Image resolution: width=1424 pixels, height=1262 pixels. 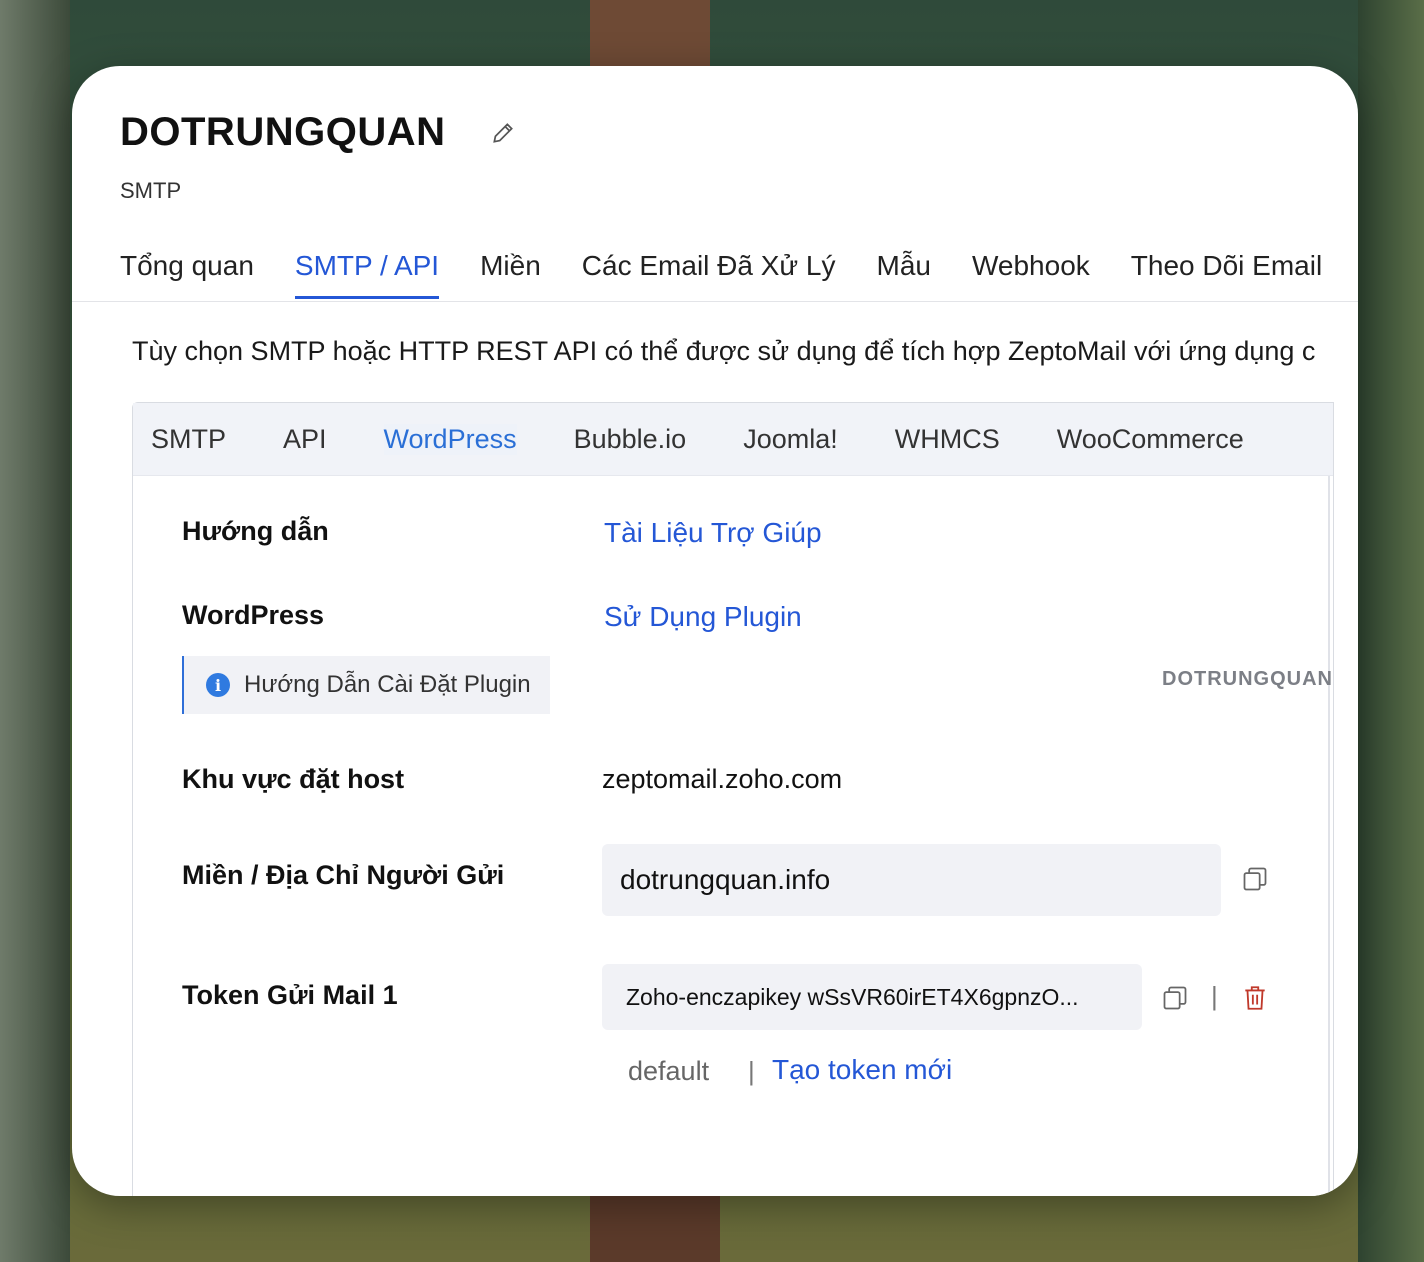 I want to click on tab-overview: Tổng quan, so click(x=187, y=274).